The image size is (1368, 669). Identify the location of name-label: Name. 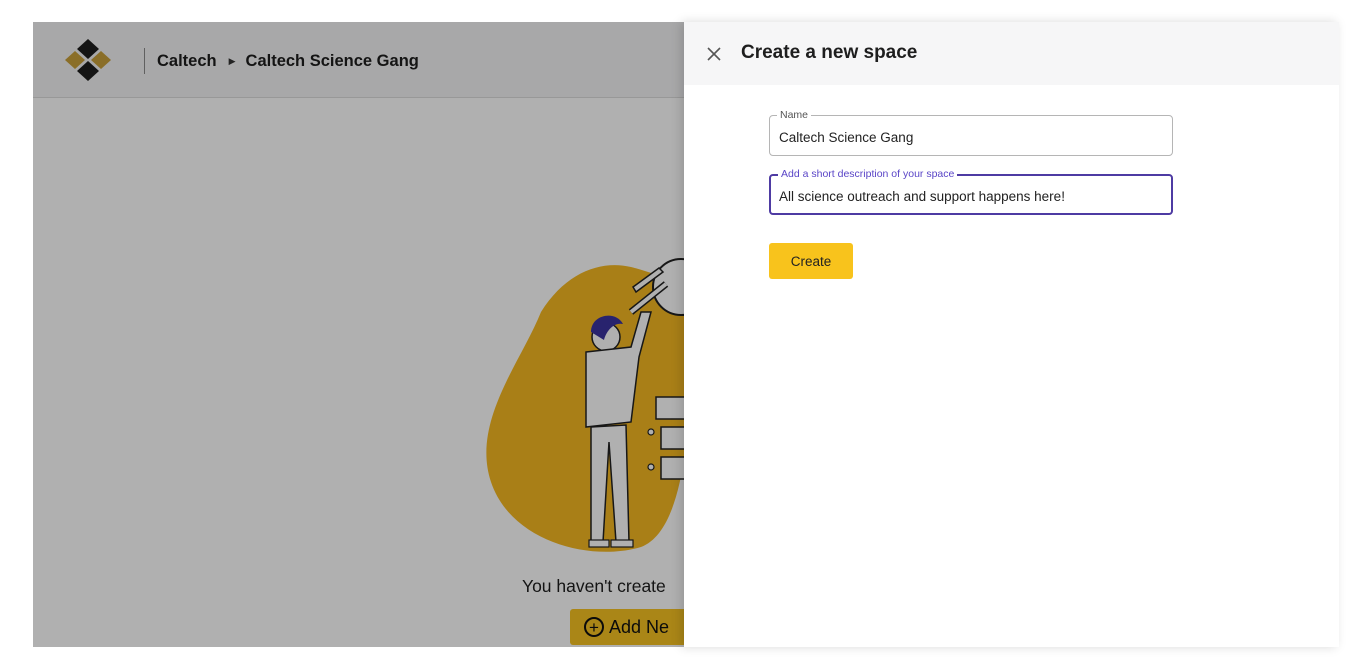
(794, 115).